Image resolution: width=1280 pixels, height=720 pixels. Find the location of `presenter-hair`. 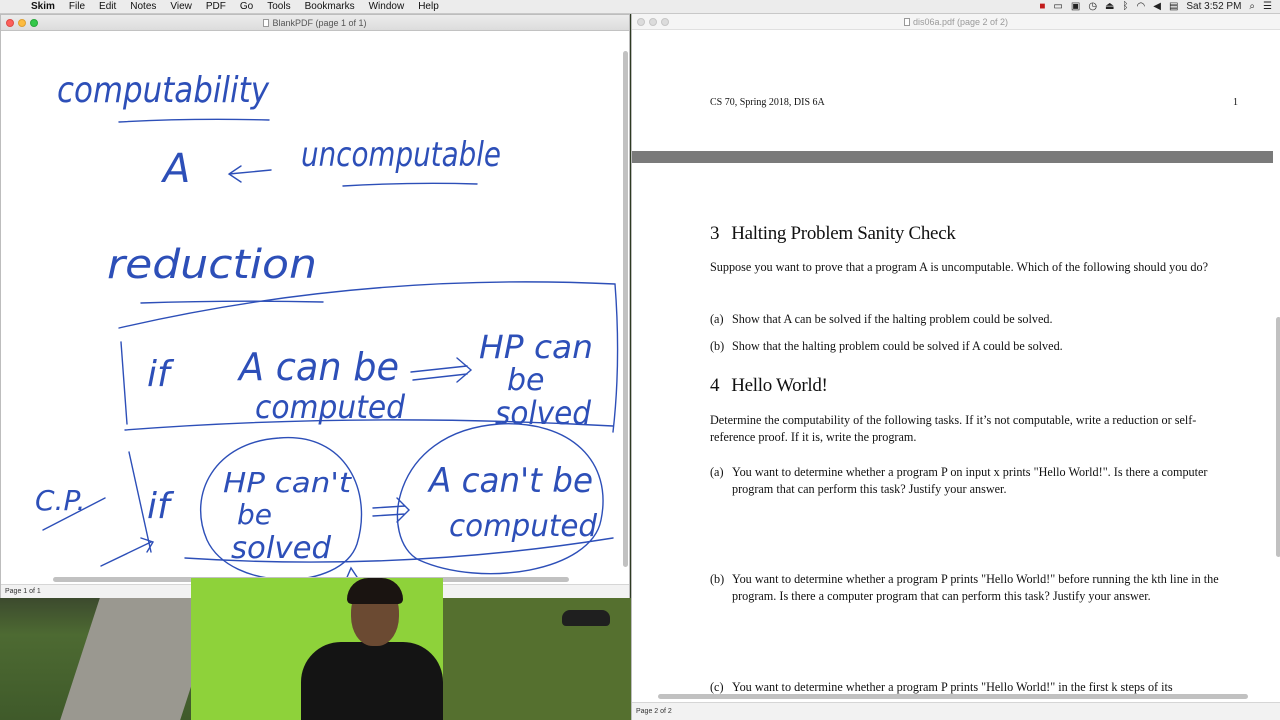

presenter-hair is located at coordinates (375, 591).